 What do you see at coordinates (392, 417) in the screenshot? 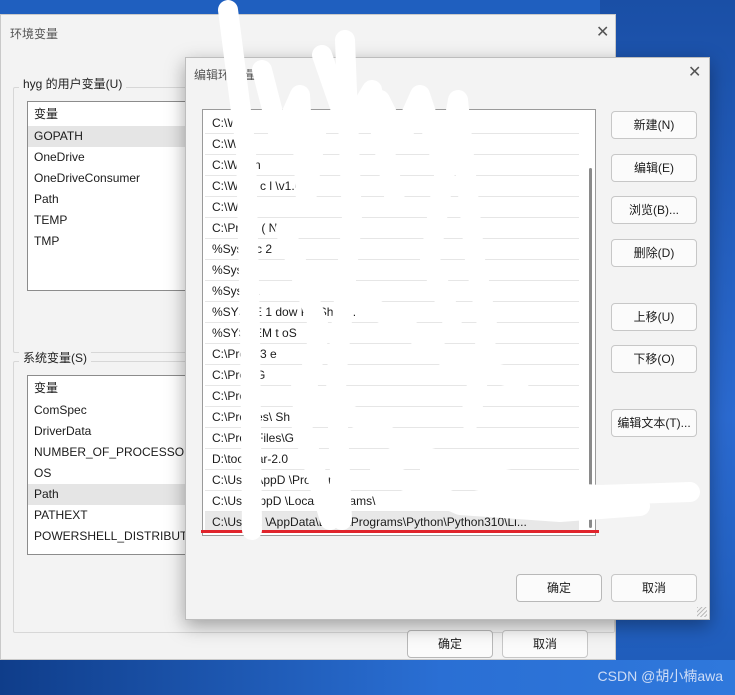
I see `path-entry: C:\Prog es\ Sh \` at bounding box center [392, 417].